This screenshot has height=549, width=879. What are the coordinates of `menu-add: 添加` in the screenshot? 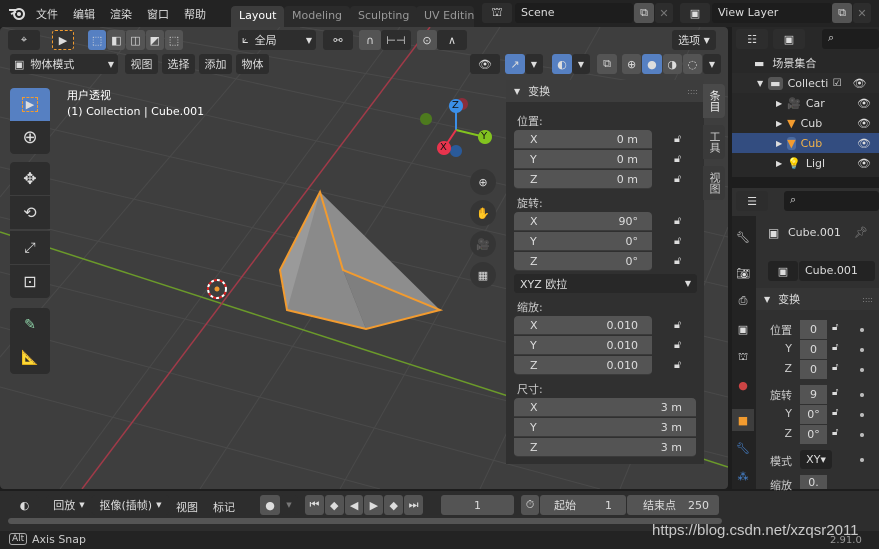 It's located at (215, 64).